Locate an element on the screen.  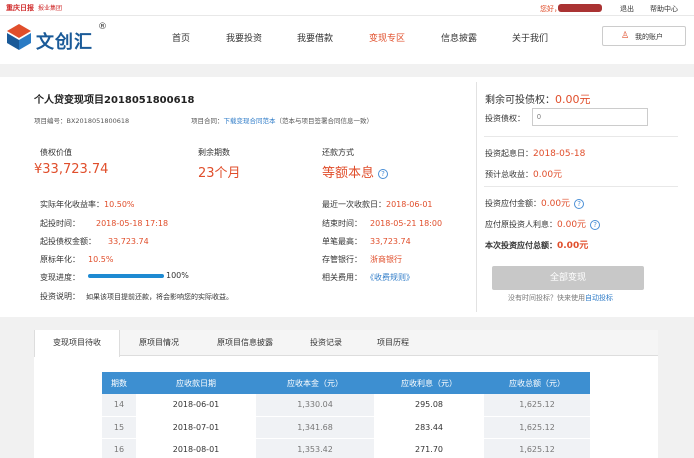
table-row: 14 2018-06-01 1,330.04 295.08 1,625.12 is located at coordinates (346, 405).